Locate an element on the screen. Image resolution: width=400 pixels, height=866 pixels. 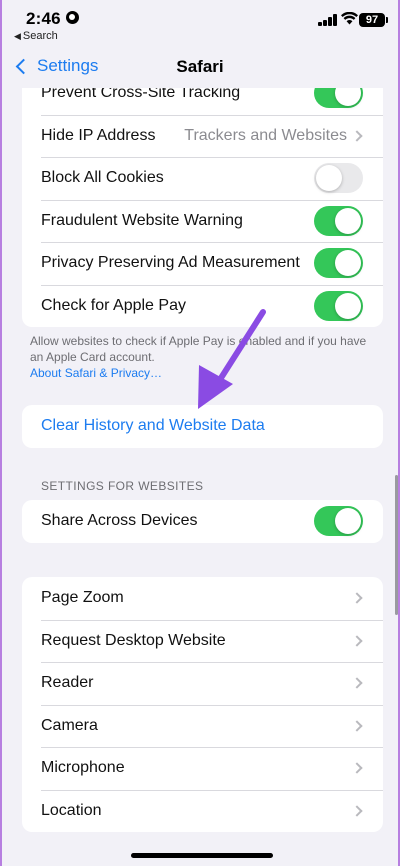
page-title: Safari is located at coordinates (200, 66).